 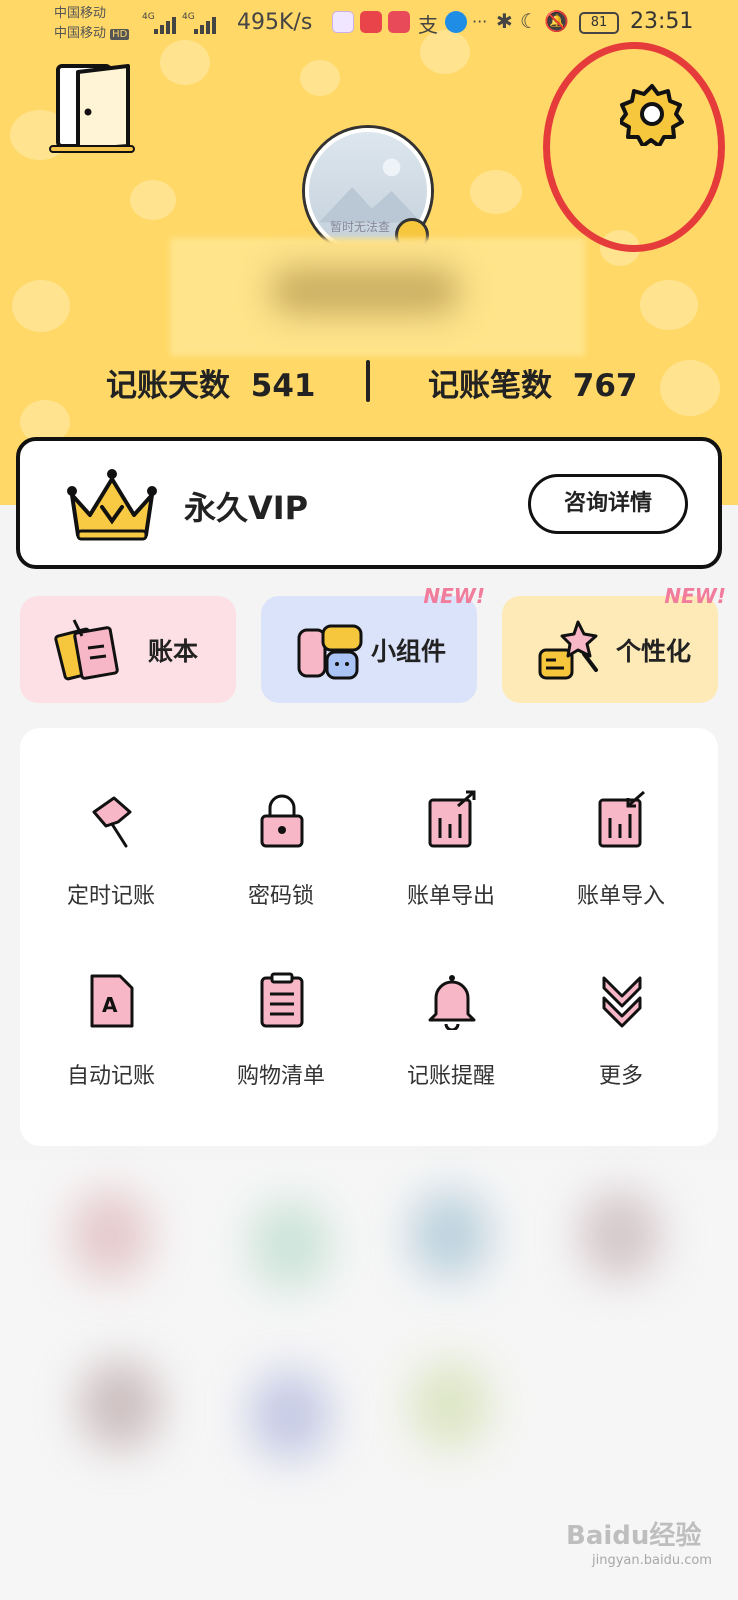 What do you see at coordinates (652, 1560) in the screenshot?
I see `watermark-url: jingyan.baidu.com` at bounding box center [652, 1560].